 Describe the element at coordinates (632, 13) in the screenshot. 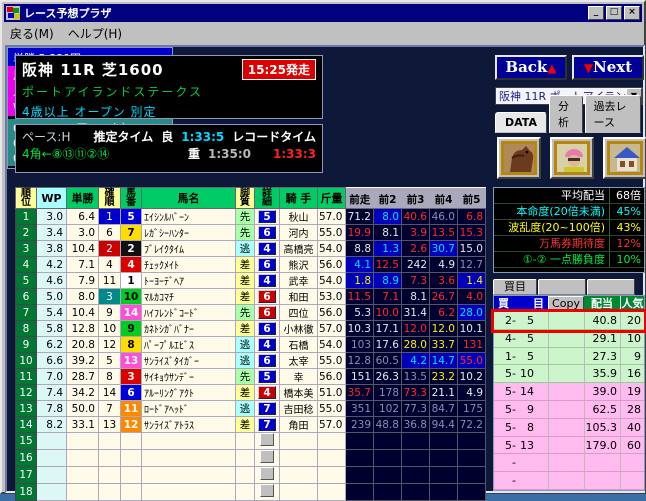

I see `close-button: ×` at that location.